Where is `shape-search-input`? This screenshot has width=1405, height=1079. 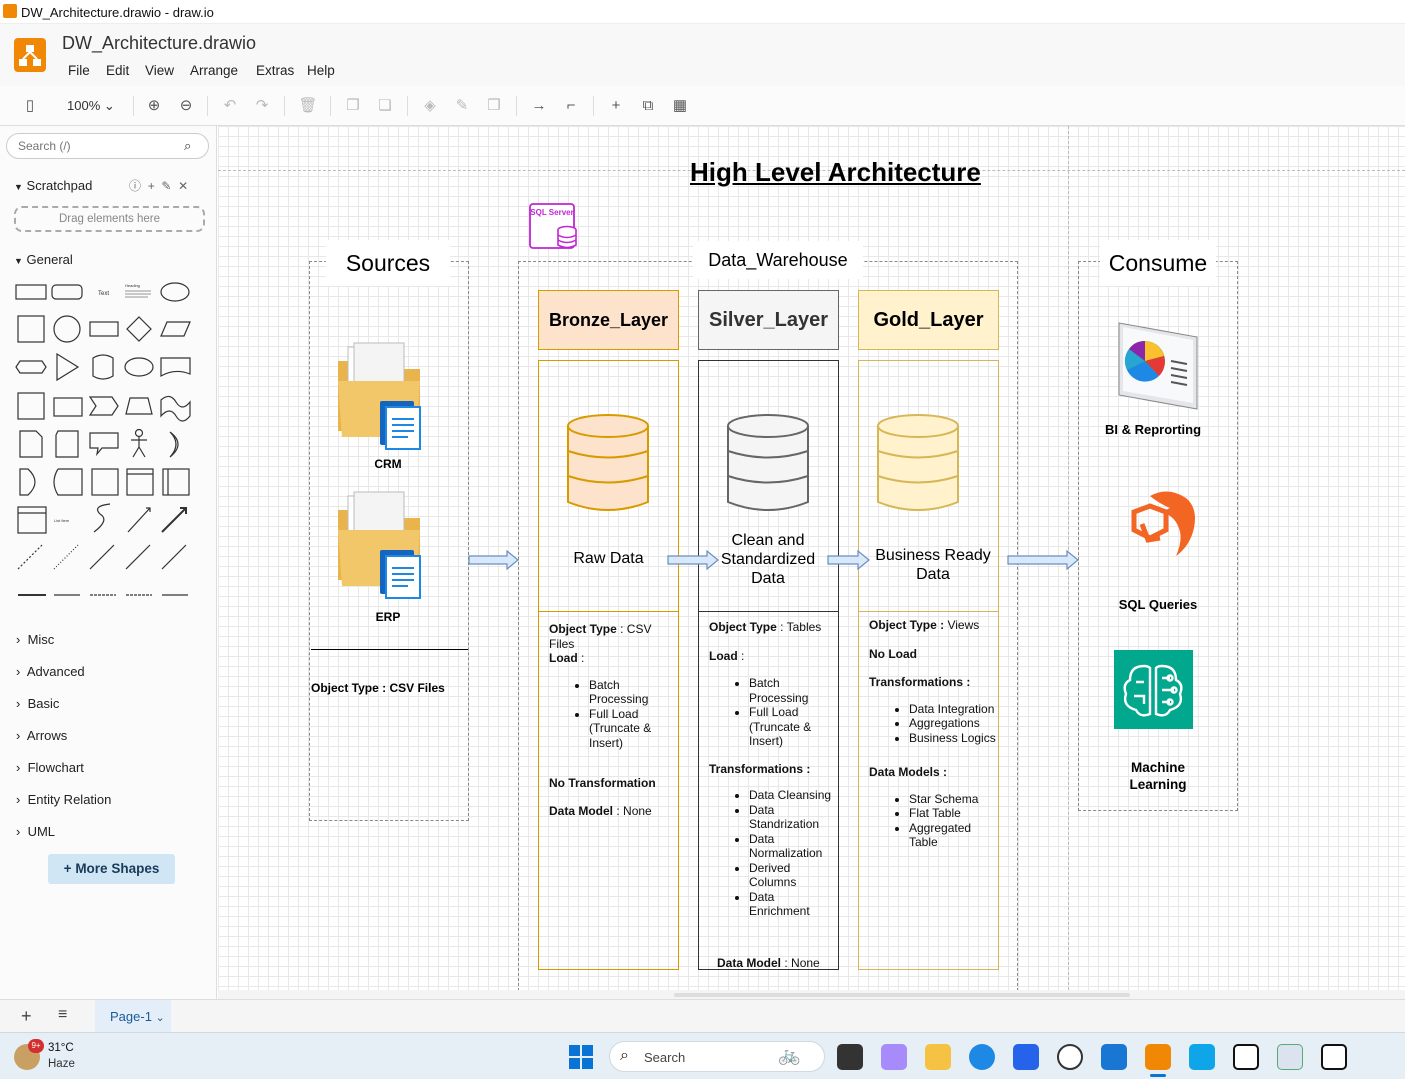 shape-search-input is located at coordinates (107, 146).